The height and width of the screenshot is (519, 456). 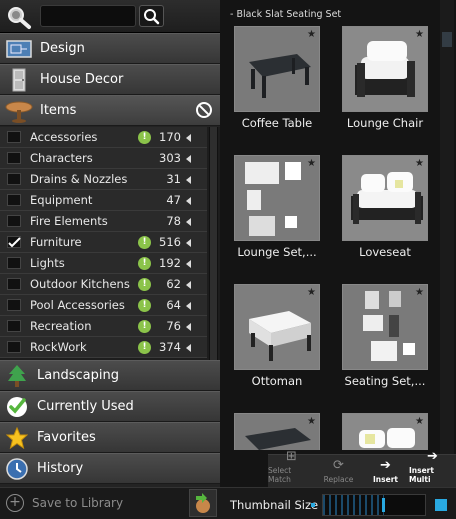 What do you see at coordinates (432, 468) in the screenshot?
I see `insert-multi-button: ➔ Insert Multi` at bounding box center [432, 468].